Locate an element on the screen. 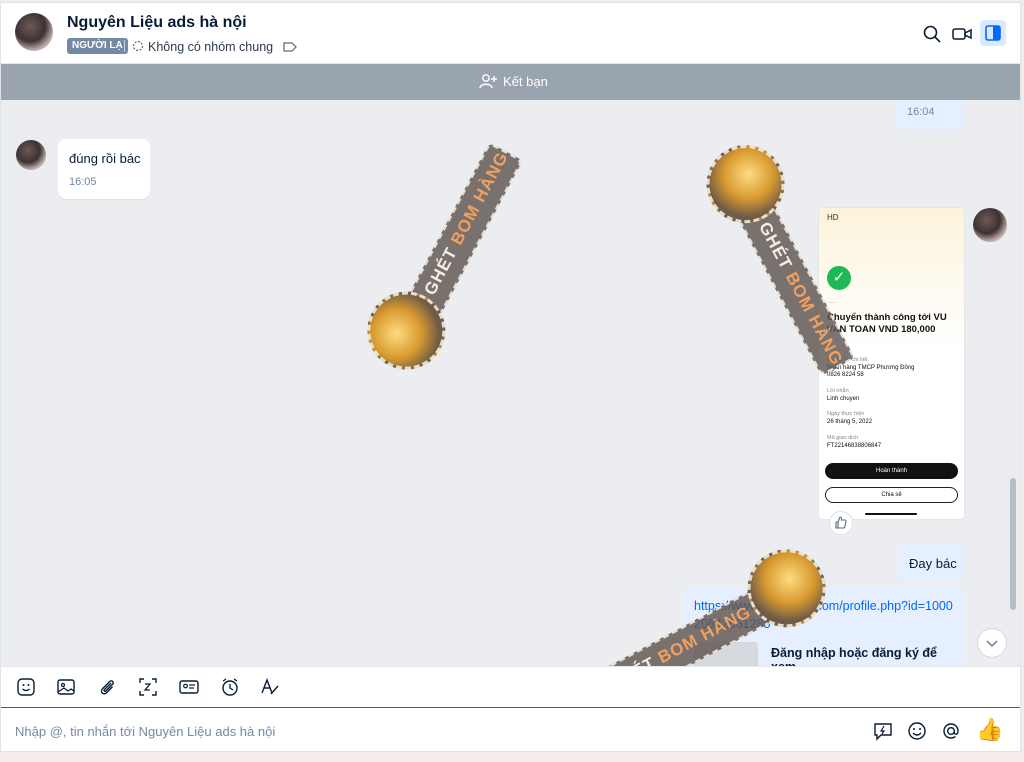 This screenshot has width=1024, height=762. conversation-info-button is located at coordinates (993, 33).